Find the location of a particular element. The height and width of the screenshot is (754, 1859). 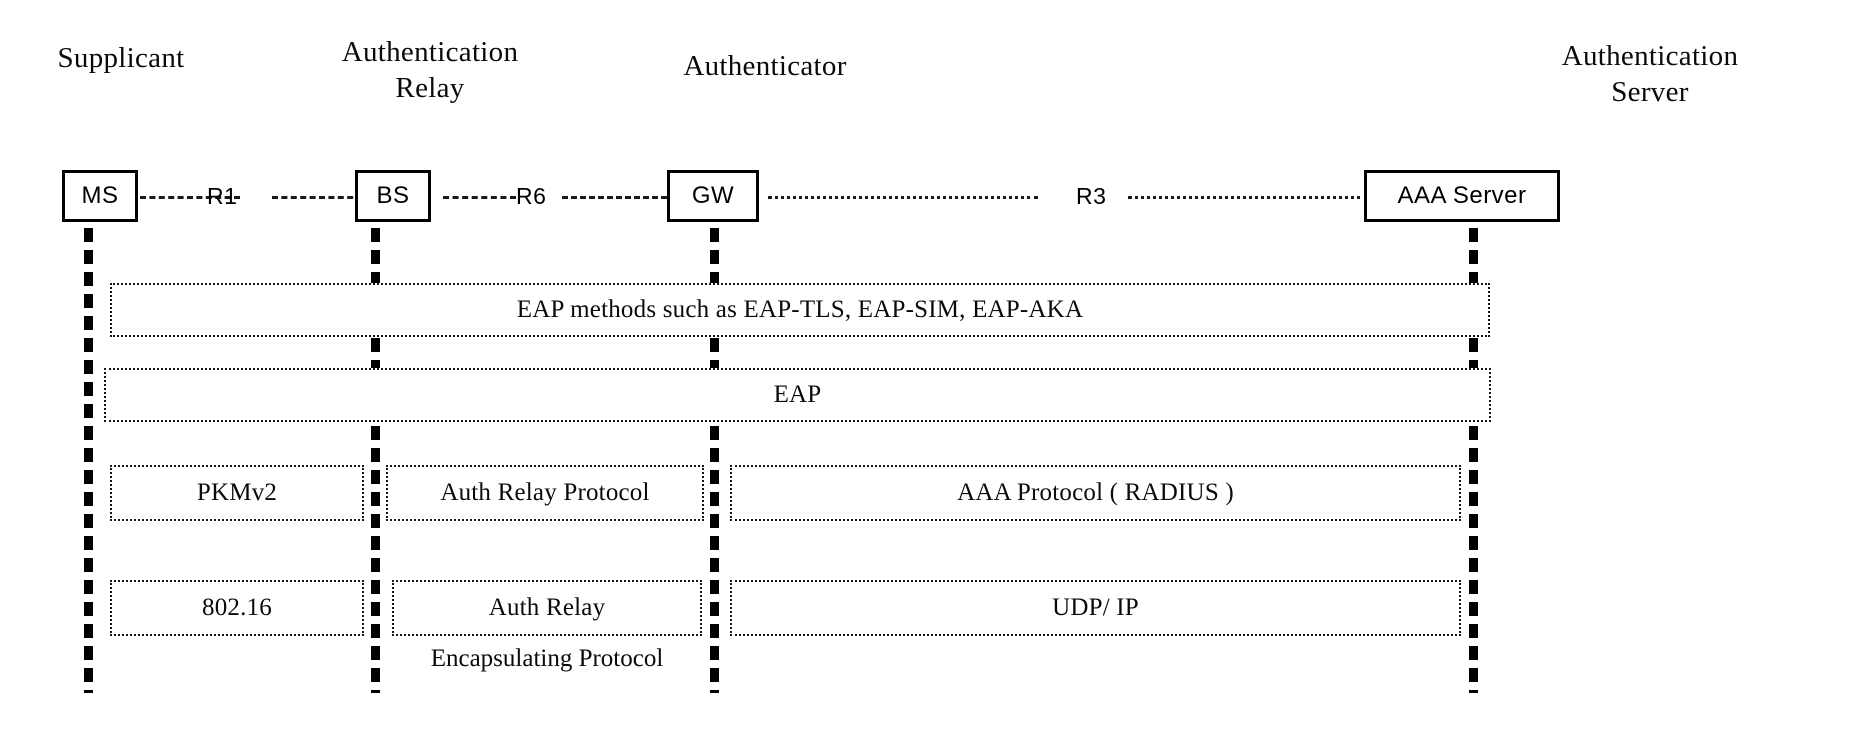

node-box-aaa-server: AAA Server is located at coordinates (1462, 196).